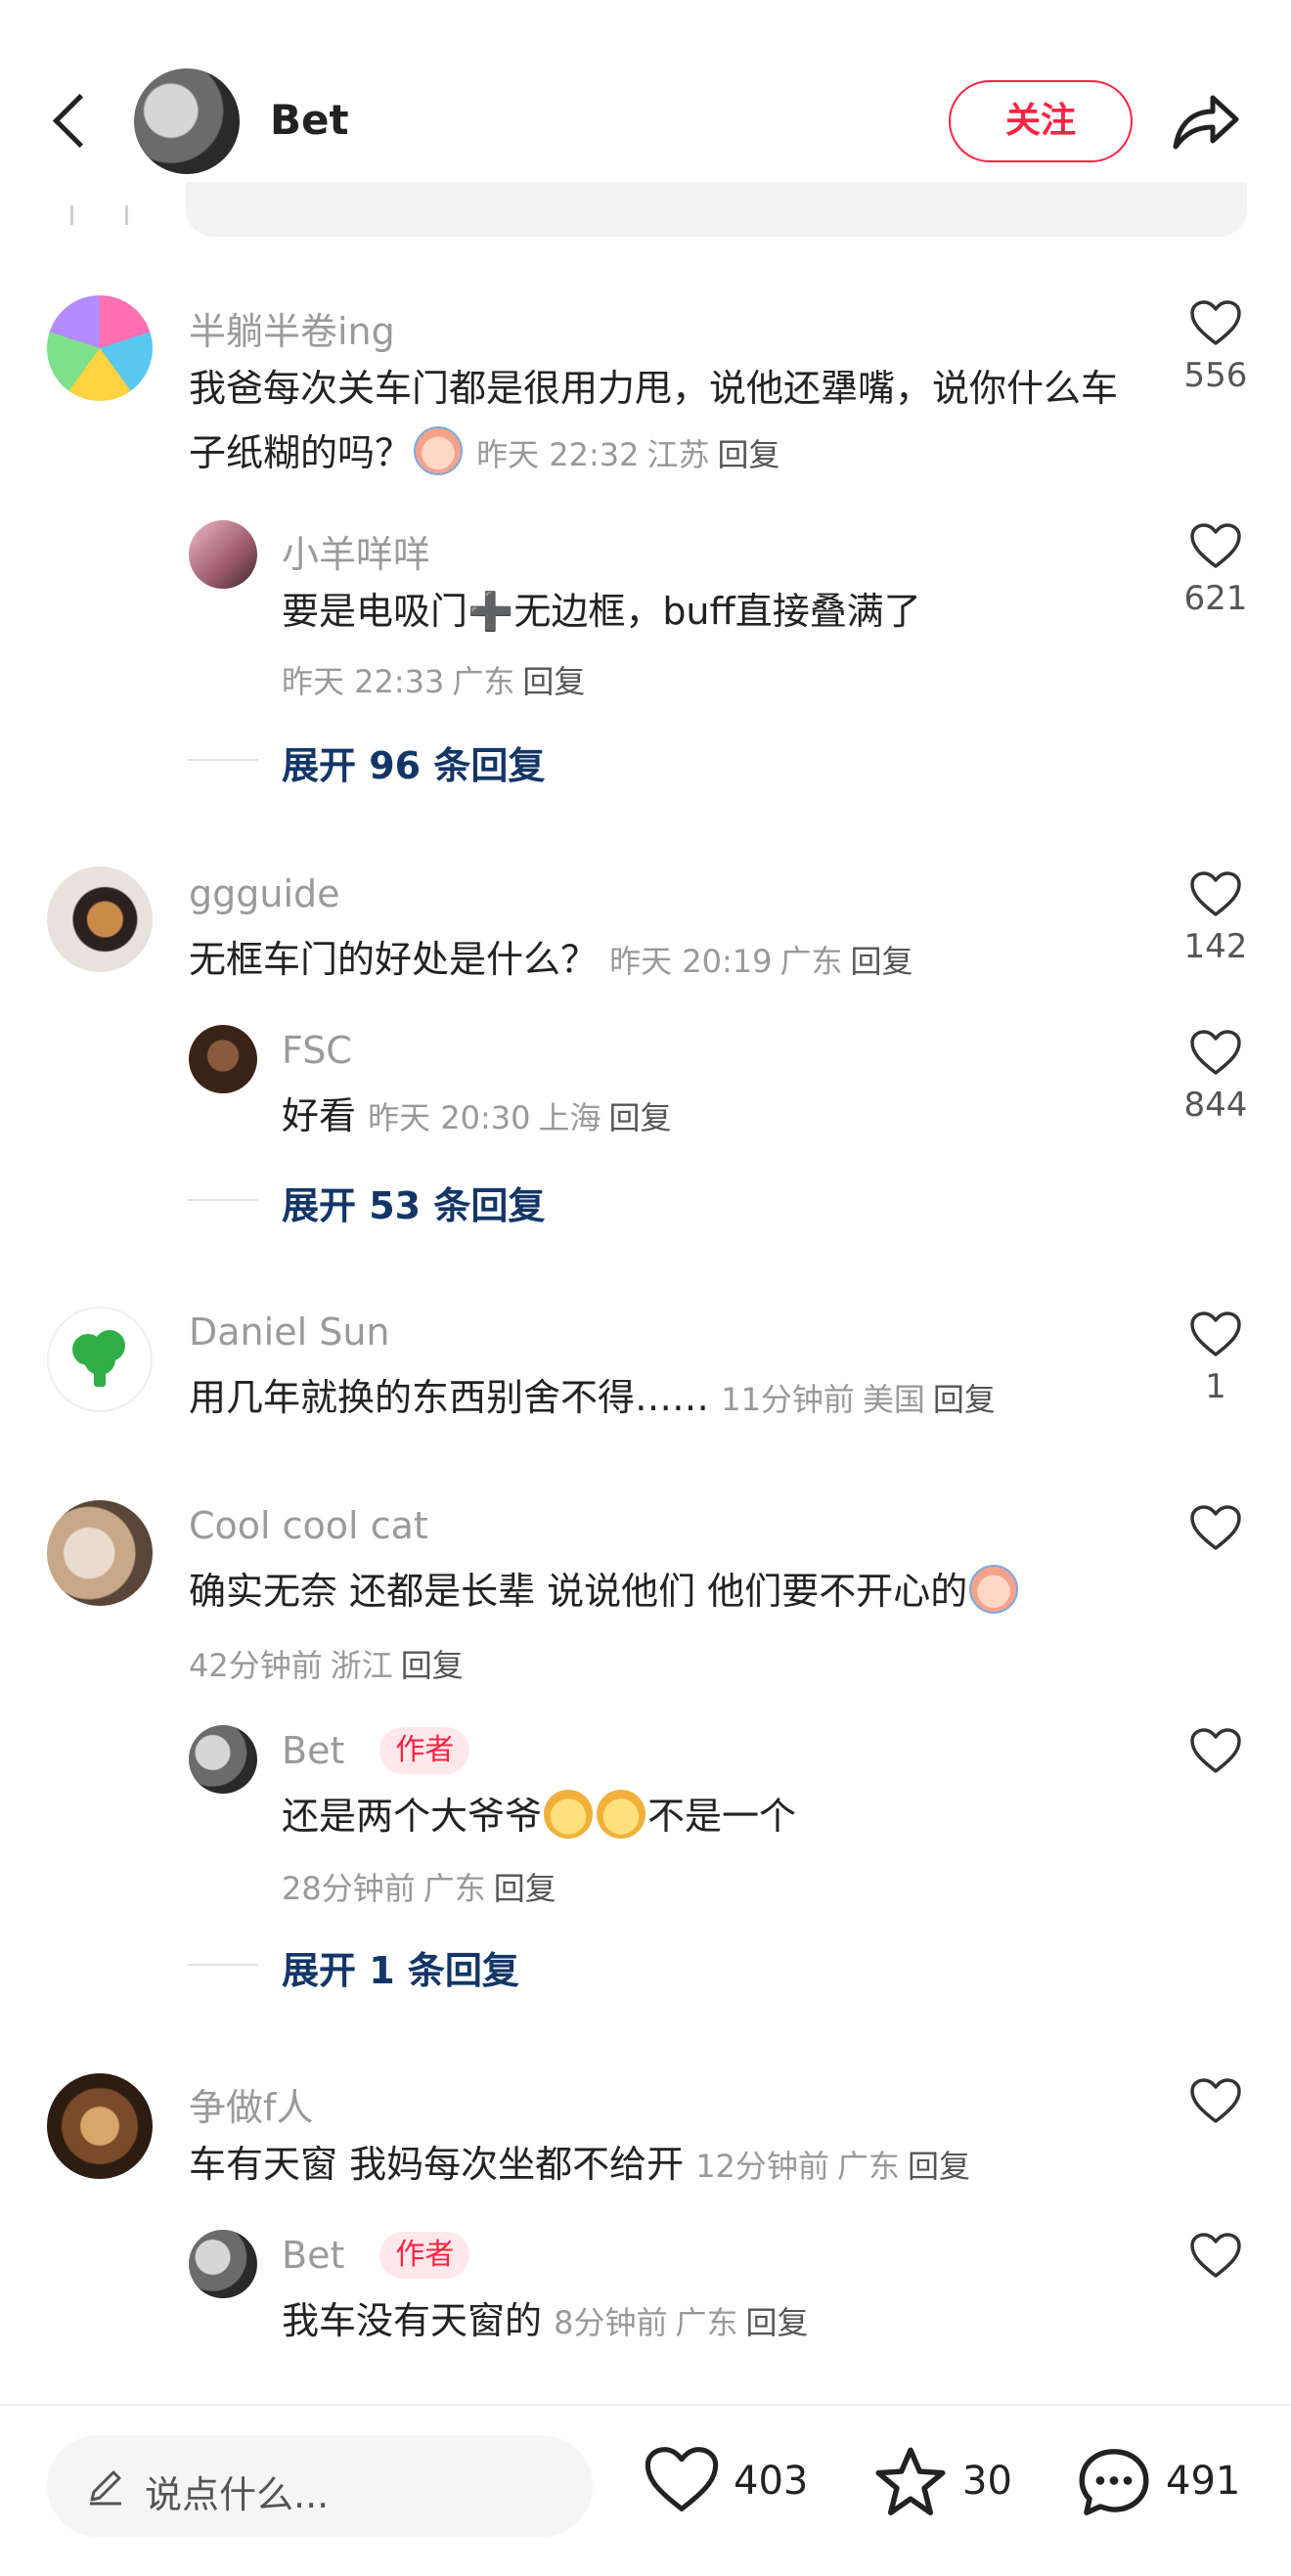 This screenshot has width=1291, height=2576. Describe the element at coordinates (727, 2484) in the screenshot. I see `like-post-button: 403` at that location.